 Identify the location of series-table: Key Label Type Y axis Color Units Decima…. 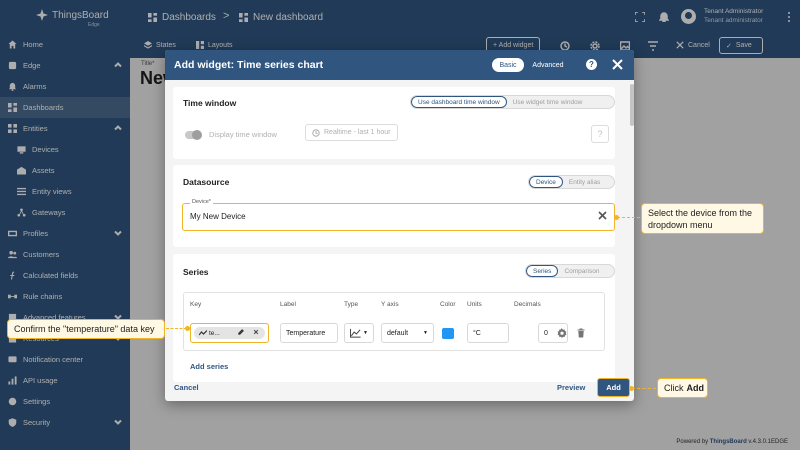
(394, 321).